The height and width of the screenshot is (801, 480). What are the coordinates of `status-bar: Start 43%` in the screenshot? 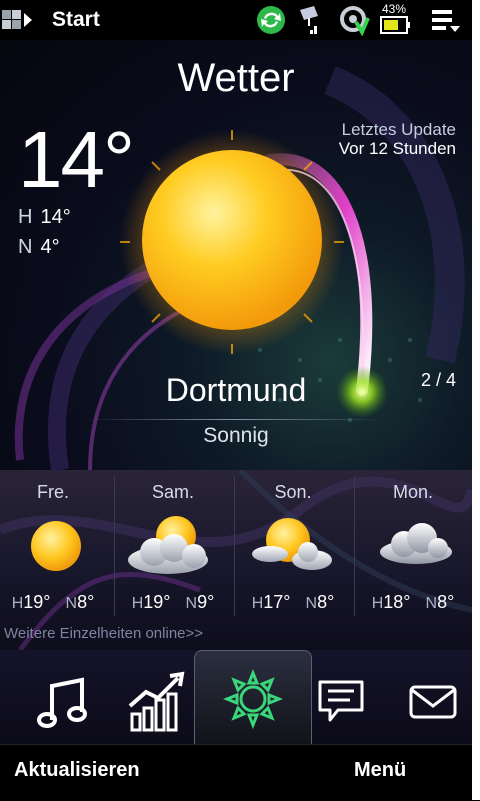 It's located at (240, 20).